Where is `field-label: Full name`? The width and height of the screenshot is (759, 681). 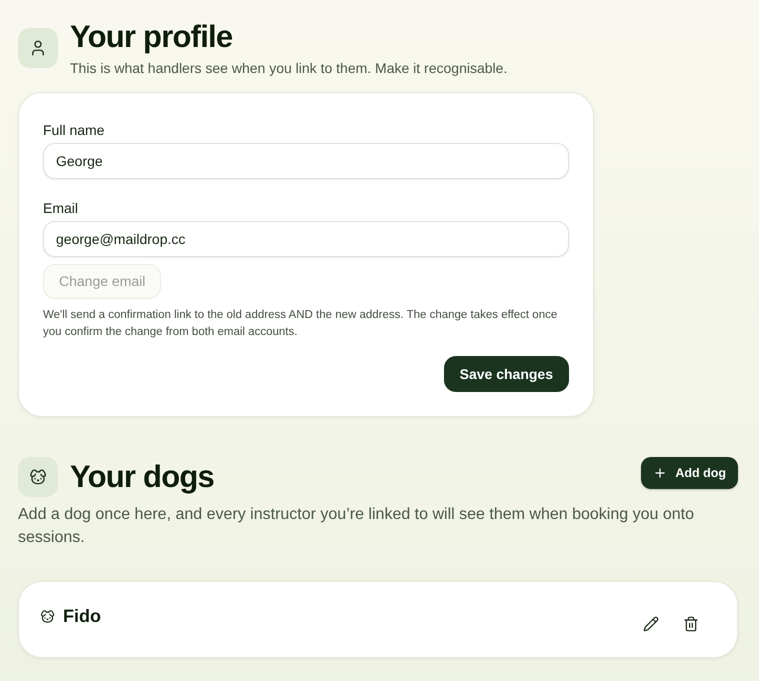
field-label: Full name is located at coordinates (74, 130).